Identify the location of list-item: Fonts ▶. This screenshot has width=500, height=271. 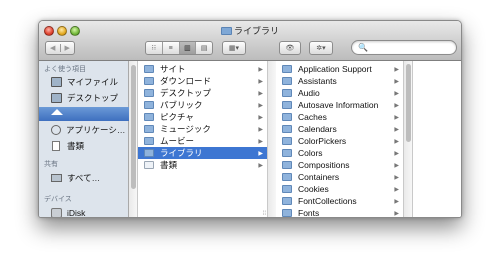
(339, 212).